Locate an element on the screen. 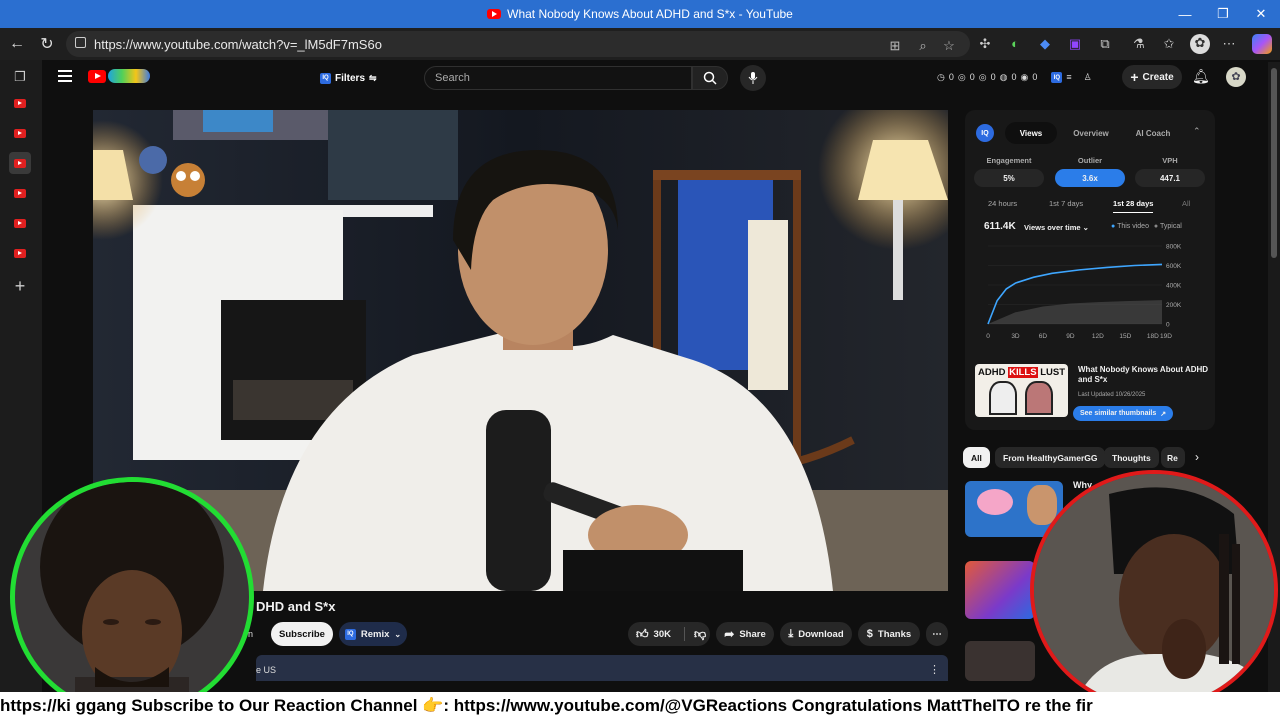 This screenshot has width=1280, height=720. chevron-right-icon: › is located at coordinates (1197, 457).